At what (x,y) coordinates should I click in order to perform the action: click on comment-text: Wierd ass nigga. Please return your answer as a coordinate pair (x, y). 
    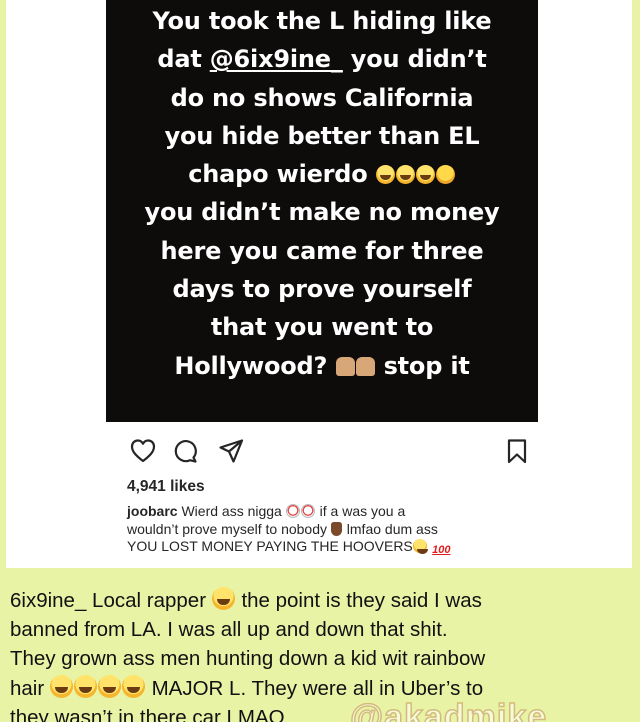
    Looking at the image, I should click on (231, 511).